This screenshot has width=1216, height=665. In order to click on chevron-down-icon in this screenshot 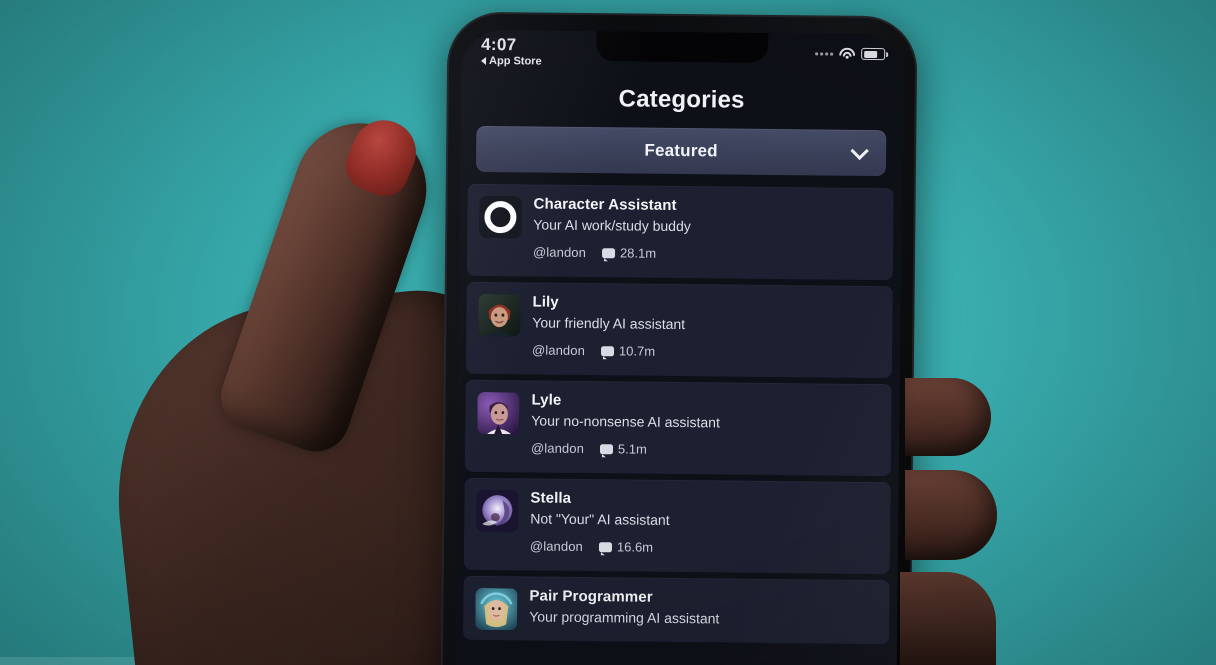, I will do `click(859, 151)`.